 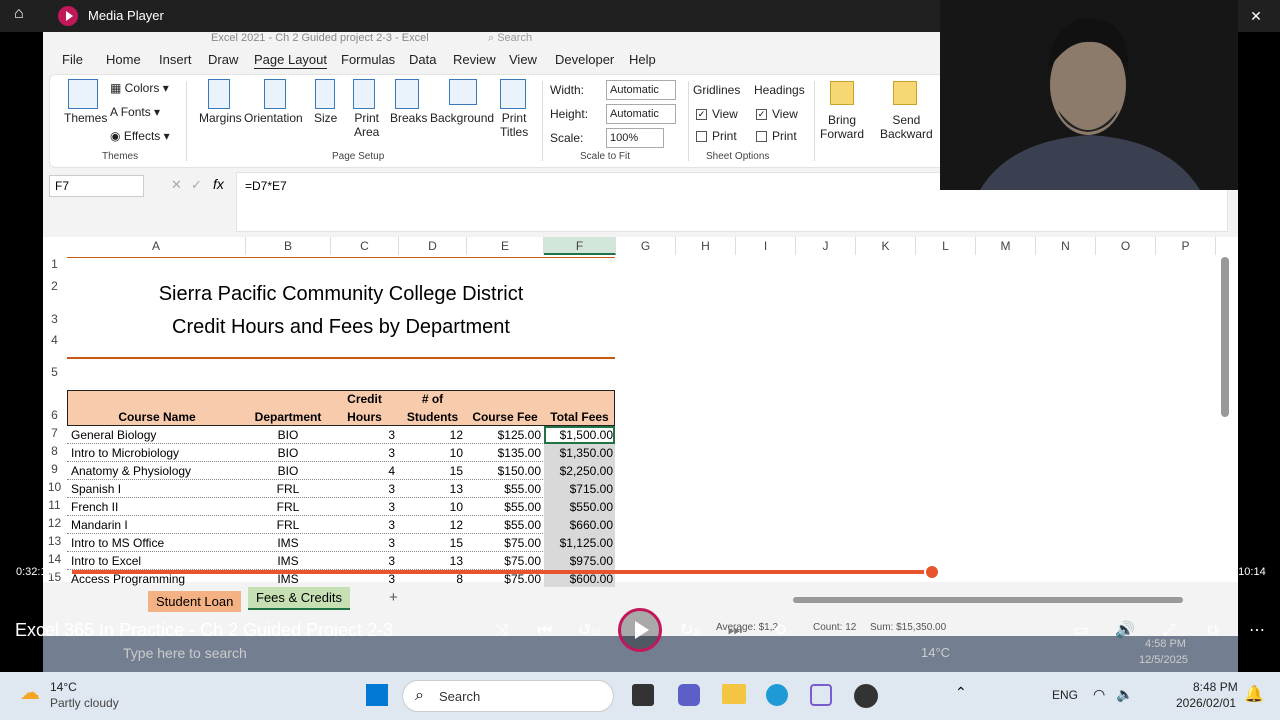 What do you see at coordinates (273, 118) in the screenshot?
I see `orientation-button: Orientation` at bounding box center [273, 118].